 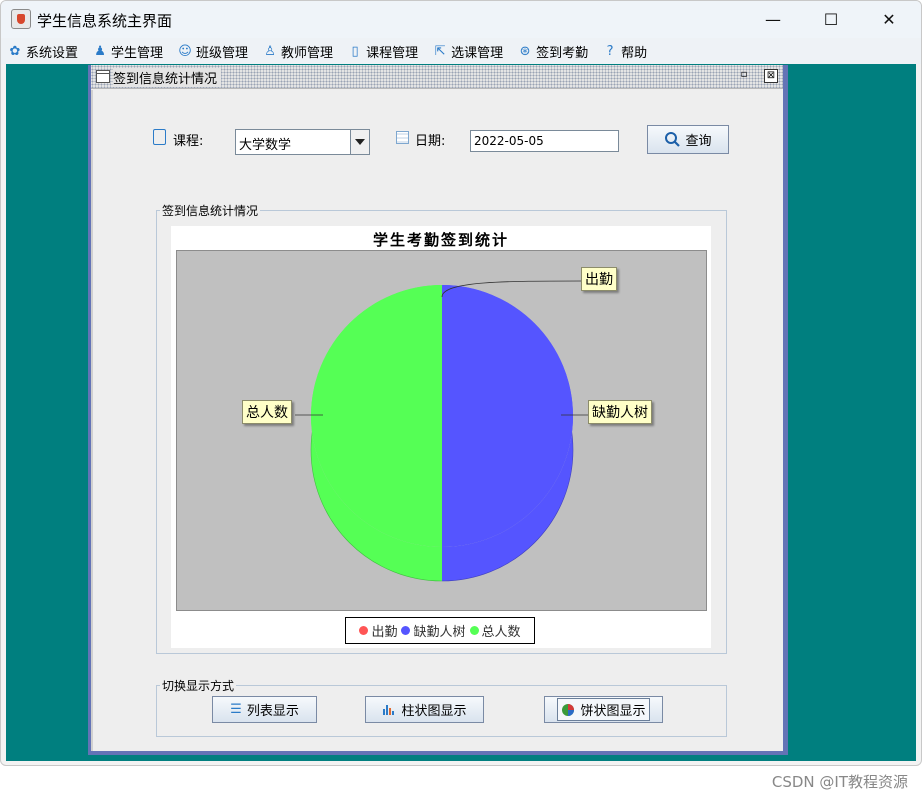 What do you see at coordinates (620, 412) in the screenshot?
I see `pie-label-absent: 缺勤人树` at bounding box center [620, 412].